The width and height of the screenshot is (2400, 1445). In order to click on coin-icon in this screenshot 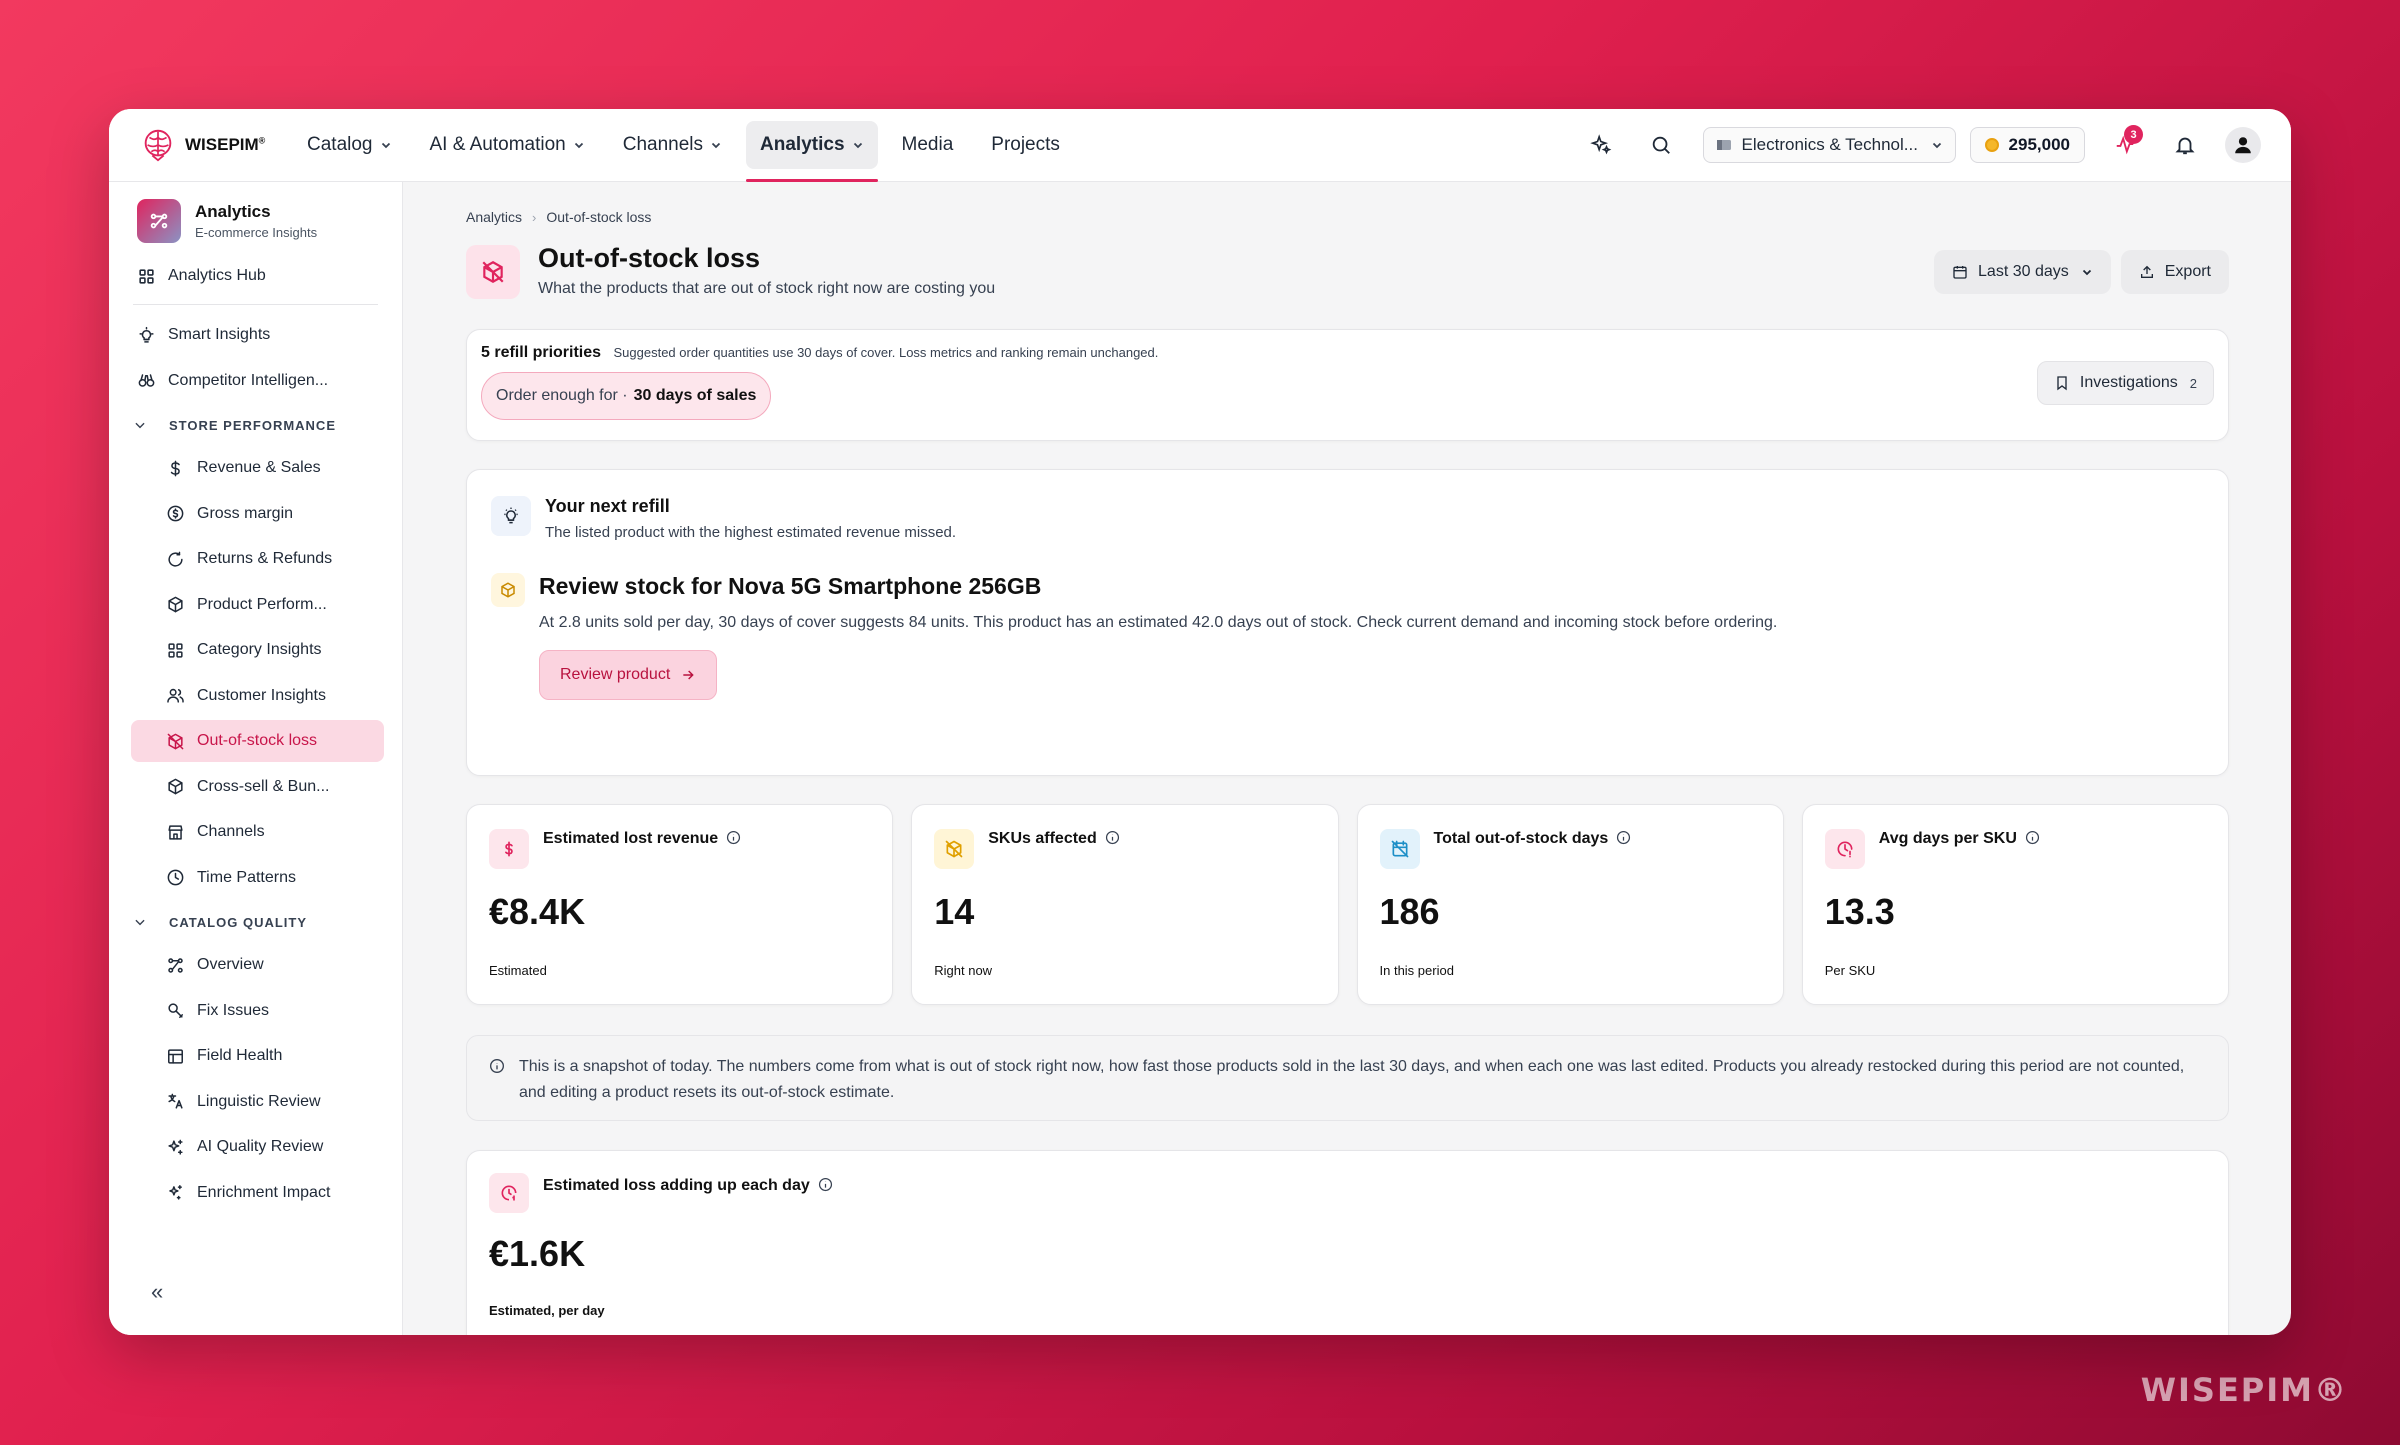, I will do `click(175, 513)`.